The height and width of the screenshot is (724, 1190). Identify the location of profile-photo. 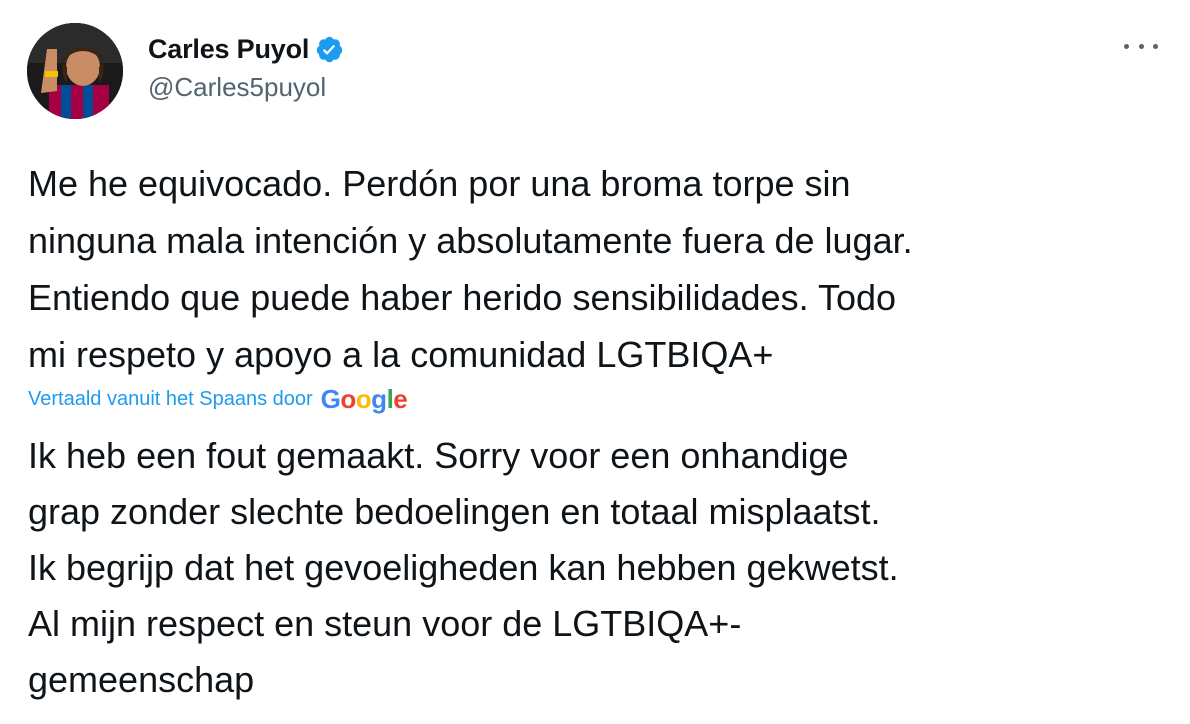
(75, 71).